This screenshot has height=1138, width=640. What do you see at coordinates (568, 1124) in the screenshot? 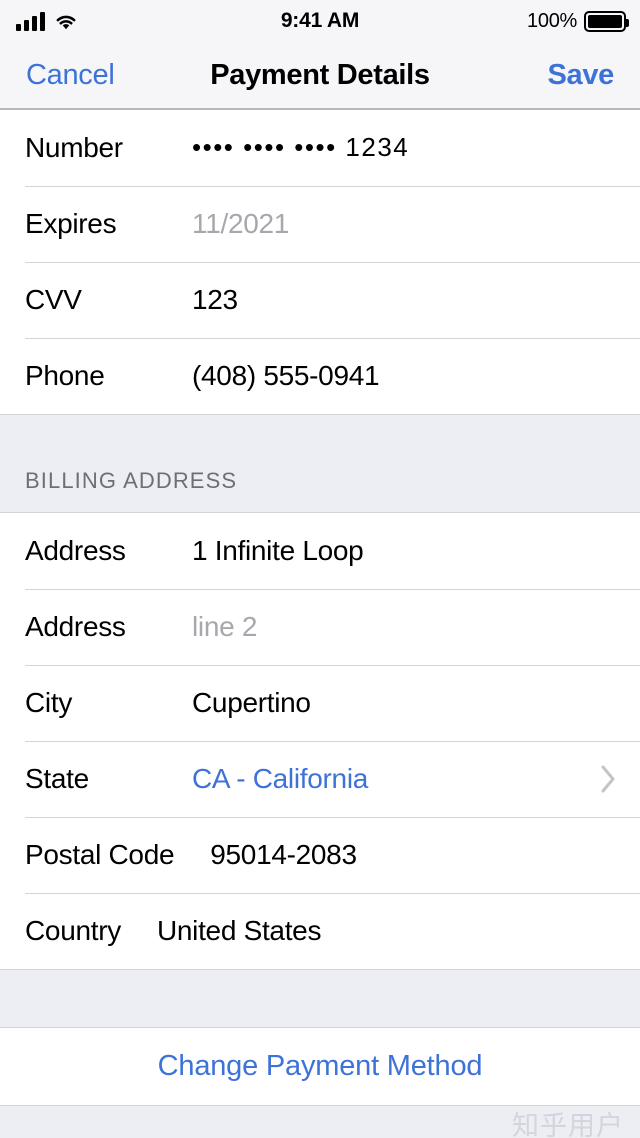
I see `watermark: 知乎用户` at bounding box center [568, 1124].